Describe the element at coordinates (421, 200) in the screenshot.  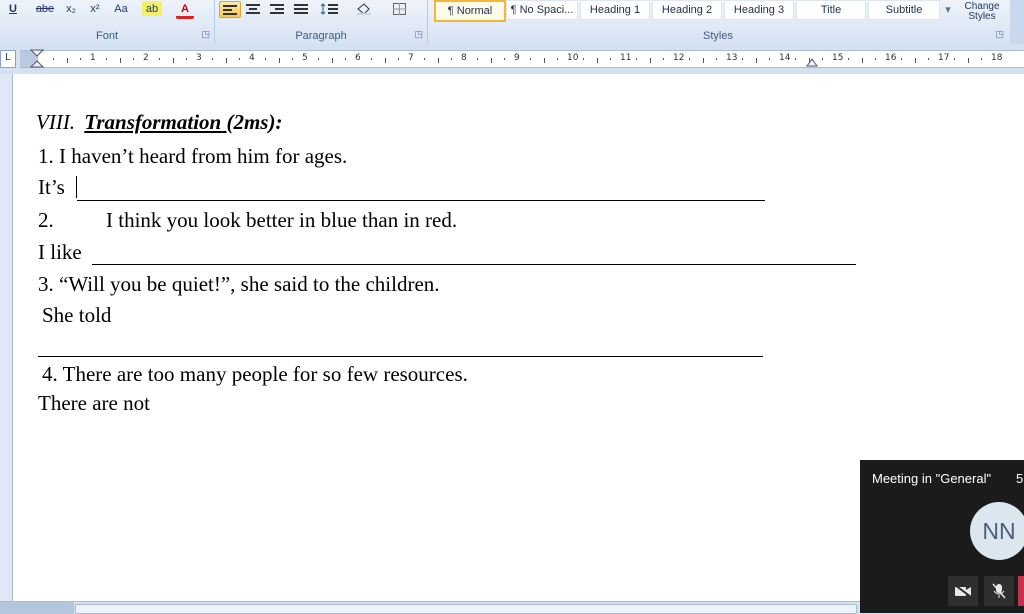
I see `answer-1-line` at that location.